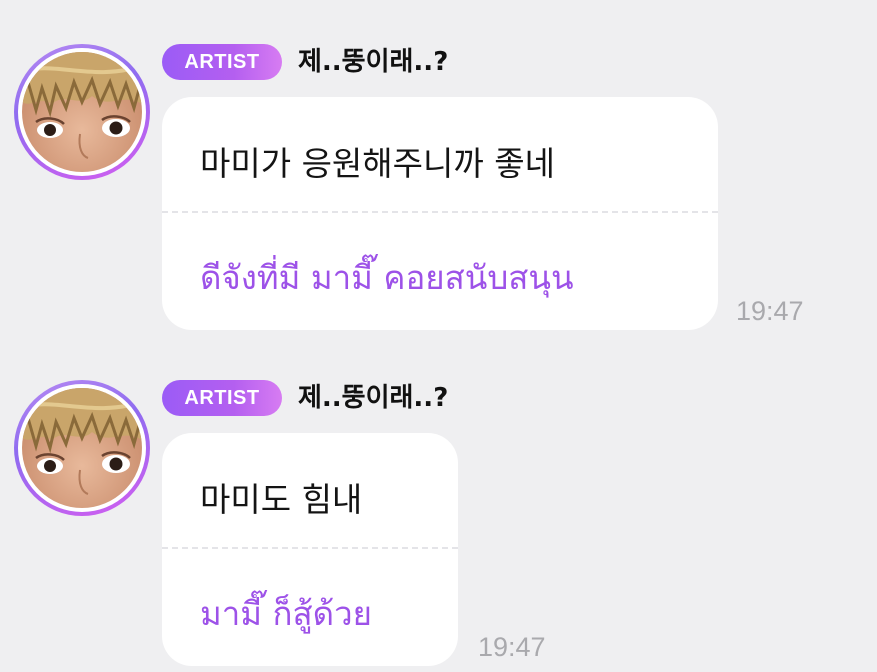 The image size is (877, 672). I want to click on translation-text: ดีจังที่มี มามี๊ คอยสนับสนุน, so click(387, 277).